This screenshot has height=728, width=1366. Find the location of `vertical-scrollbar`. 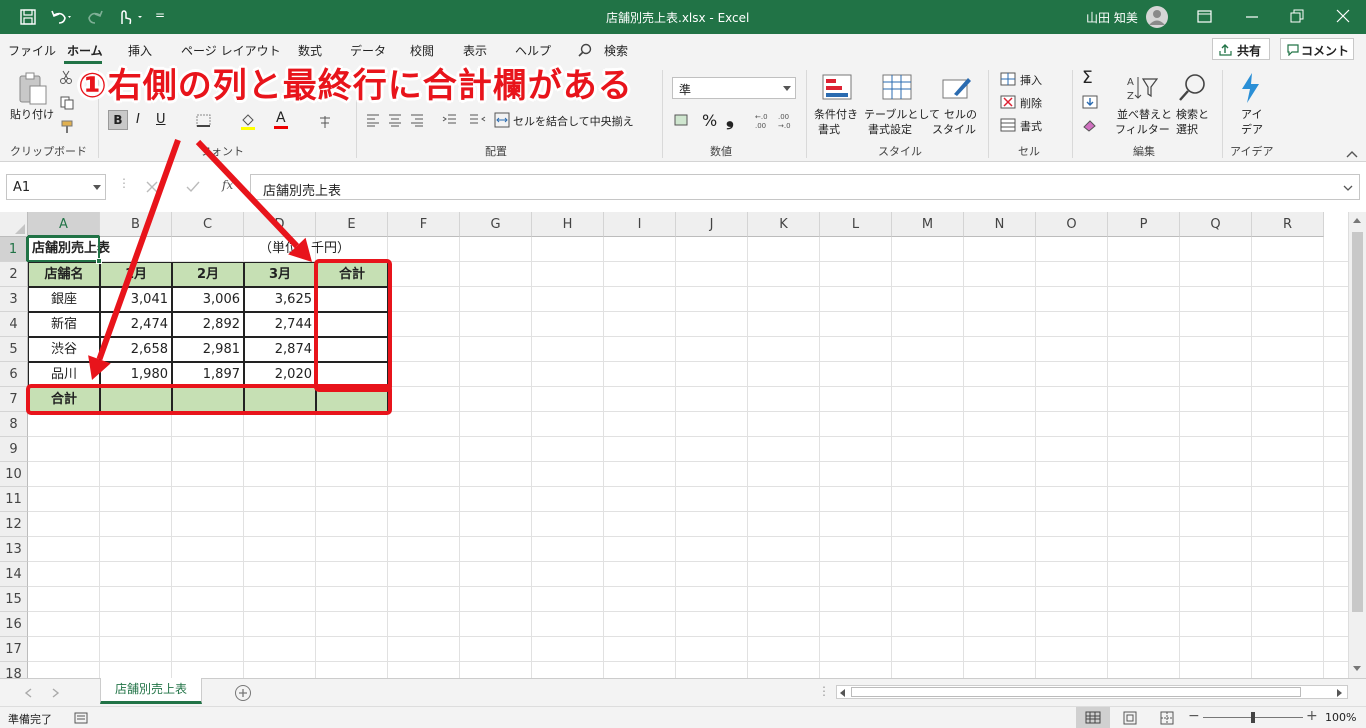

vertical-scrollbar is located at coordinates (1357, 445).